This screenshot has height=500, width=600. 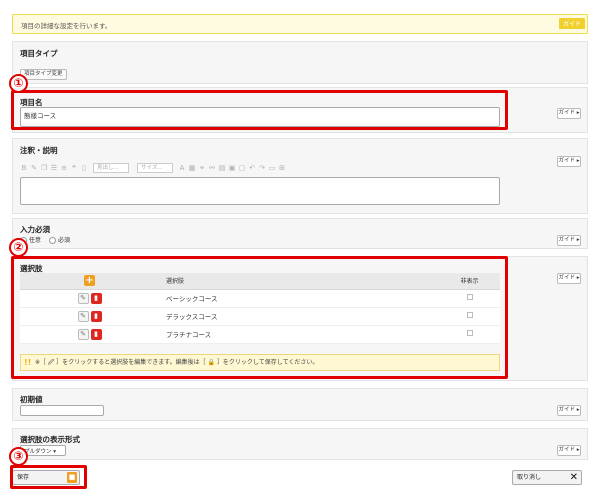 What do you see at coordinates (300, 62) in the screenshot?
I see `item-type-section: 項目タイプ 項目タイプ変更` at bounding box center [300, 62].